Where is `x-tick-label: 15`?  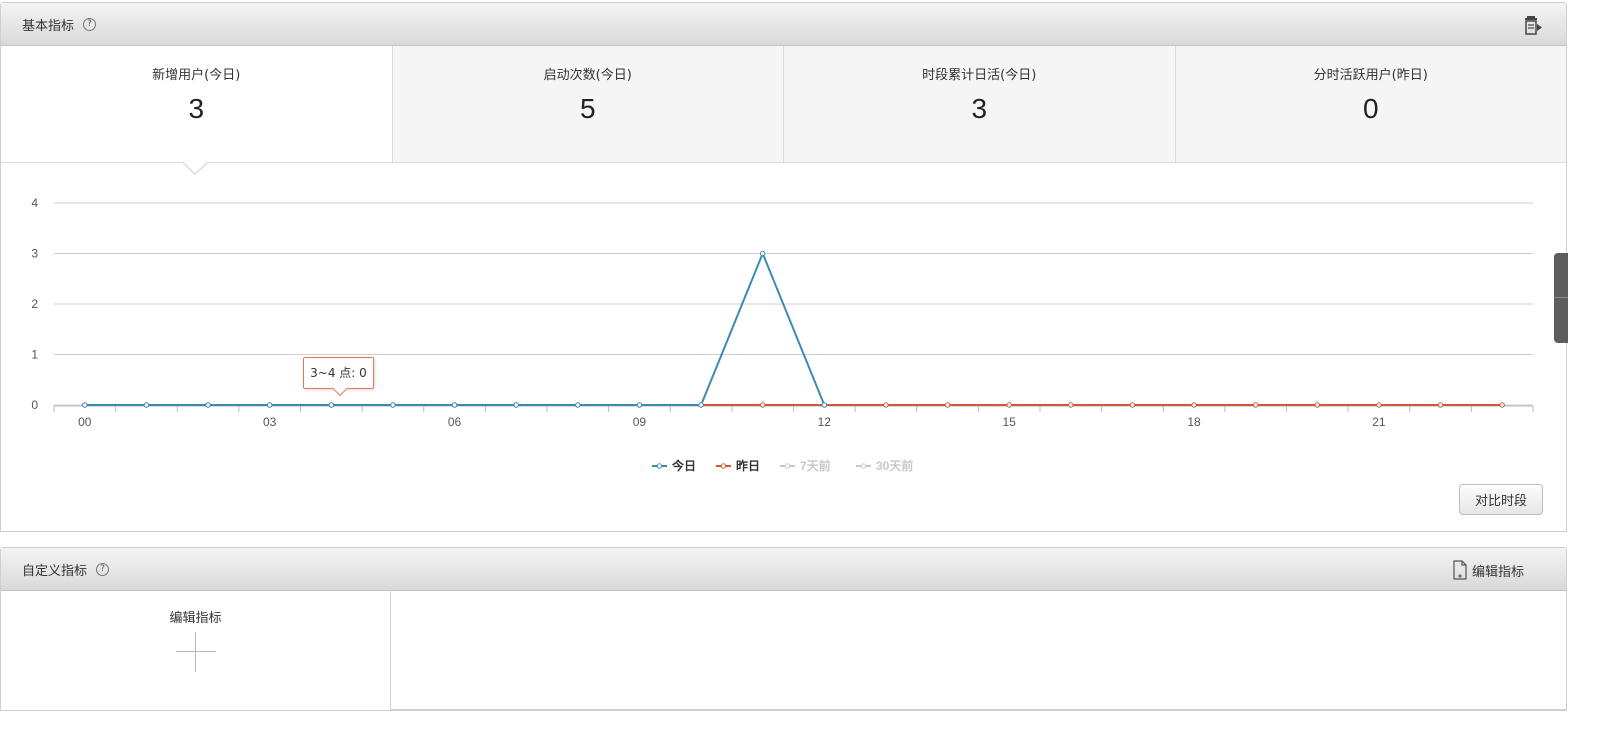
x-tick-label: 15 is located at coordinates (1010, 422).